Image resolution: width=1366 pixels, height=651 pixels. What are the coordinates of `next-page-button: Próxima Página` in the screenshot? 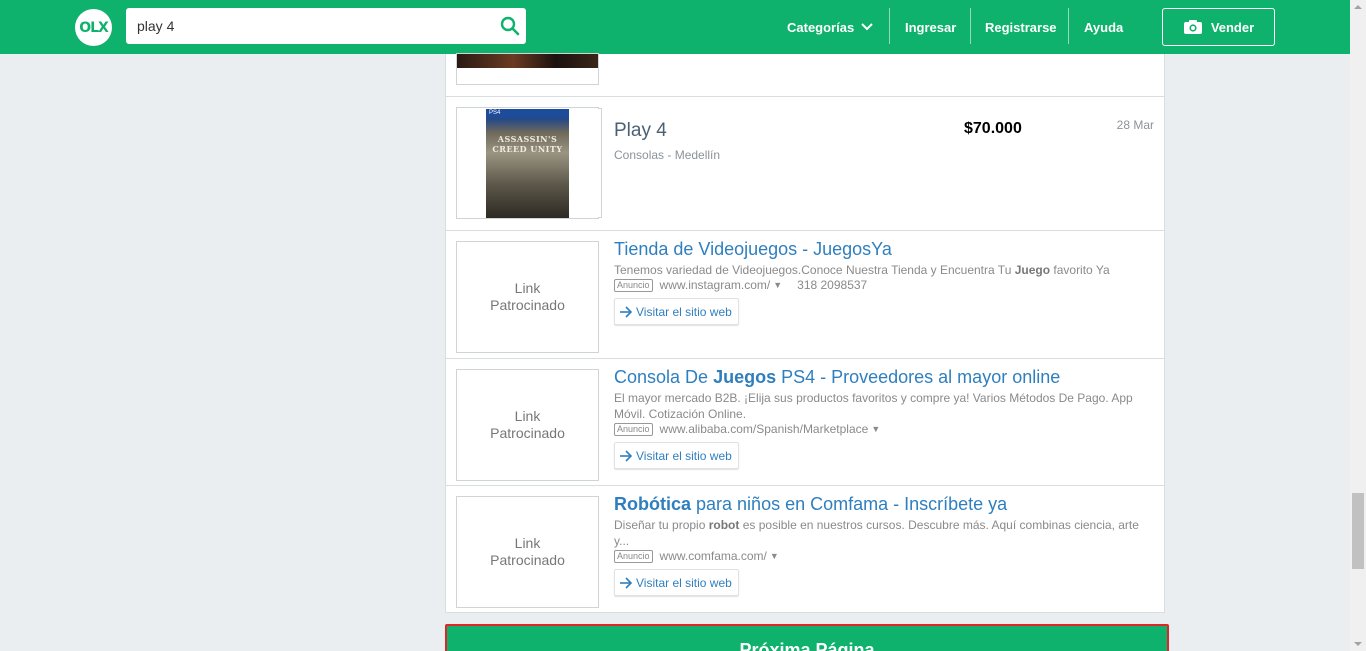 It's located at (807, 637).